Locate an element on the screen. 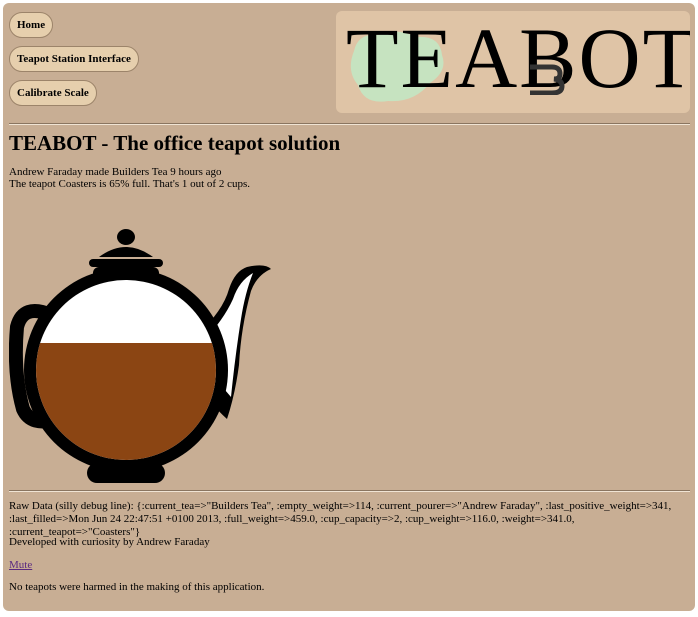 Image resolution: width=698 pixels, height=617 pixels. mute-link: Mute is located at coordinates (20, 565).